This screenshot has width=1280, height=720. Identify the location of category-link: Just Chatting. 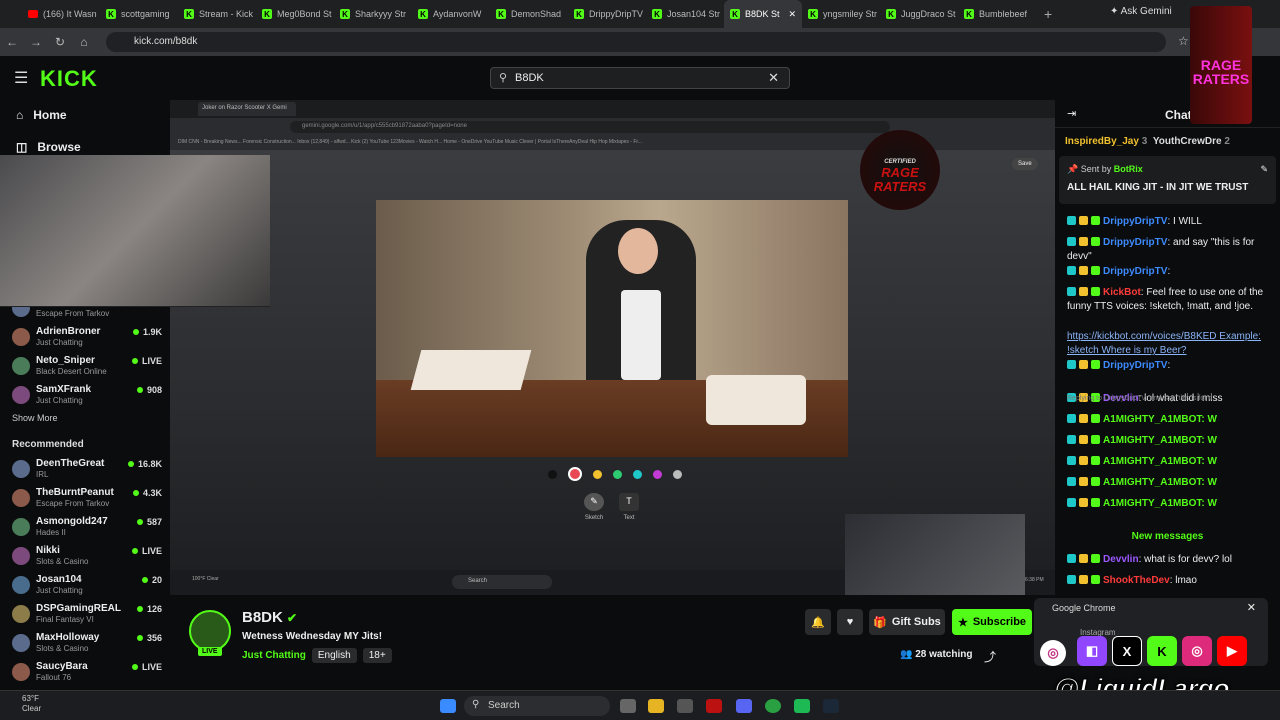
(274, 655).